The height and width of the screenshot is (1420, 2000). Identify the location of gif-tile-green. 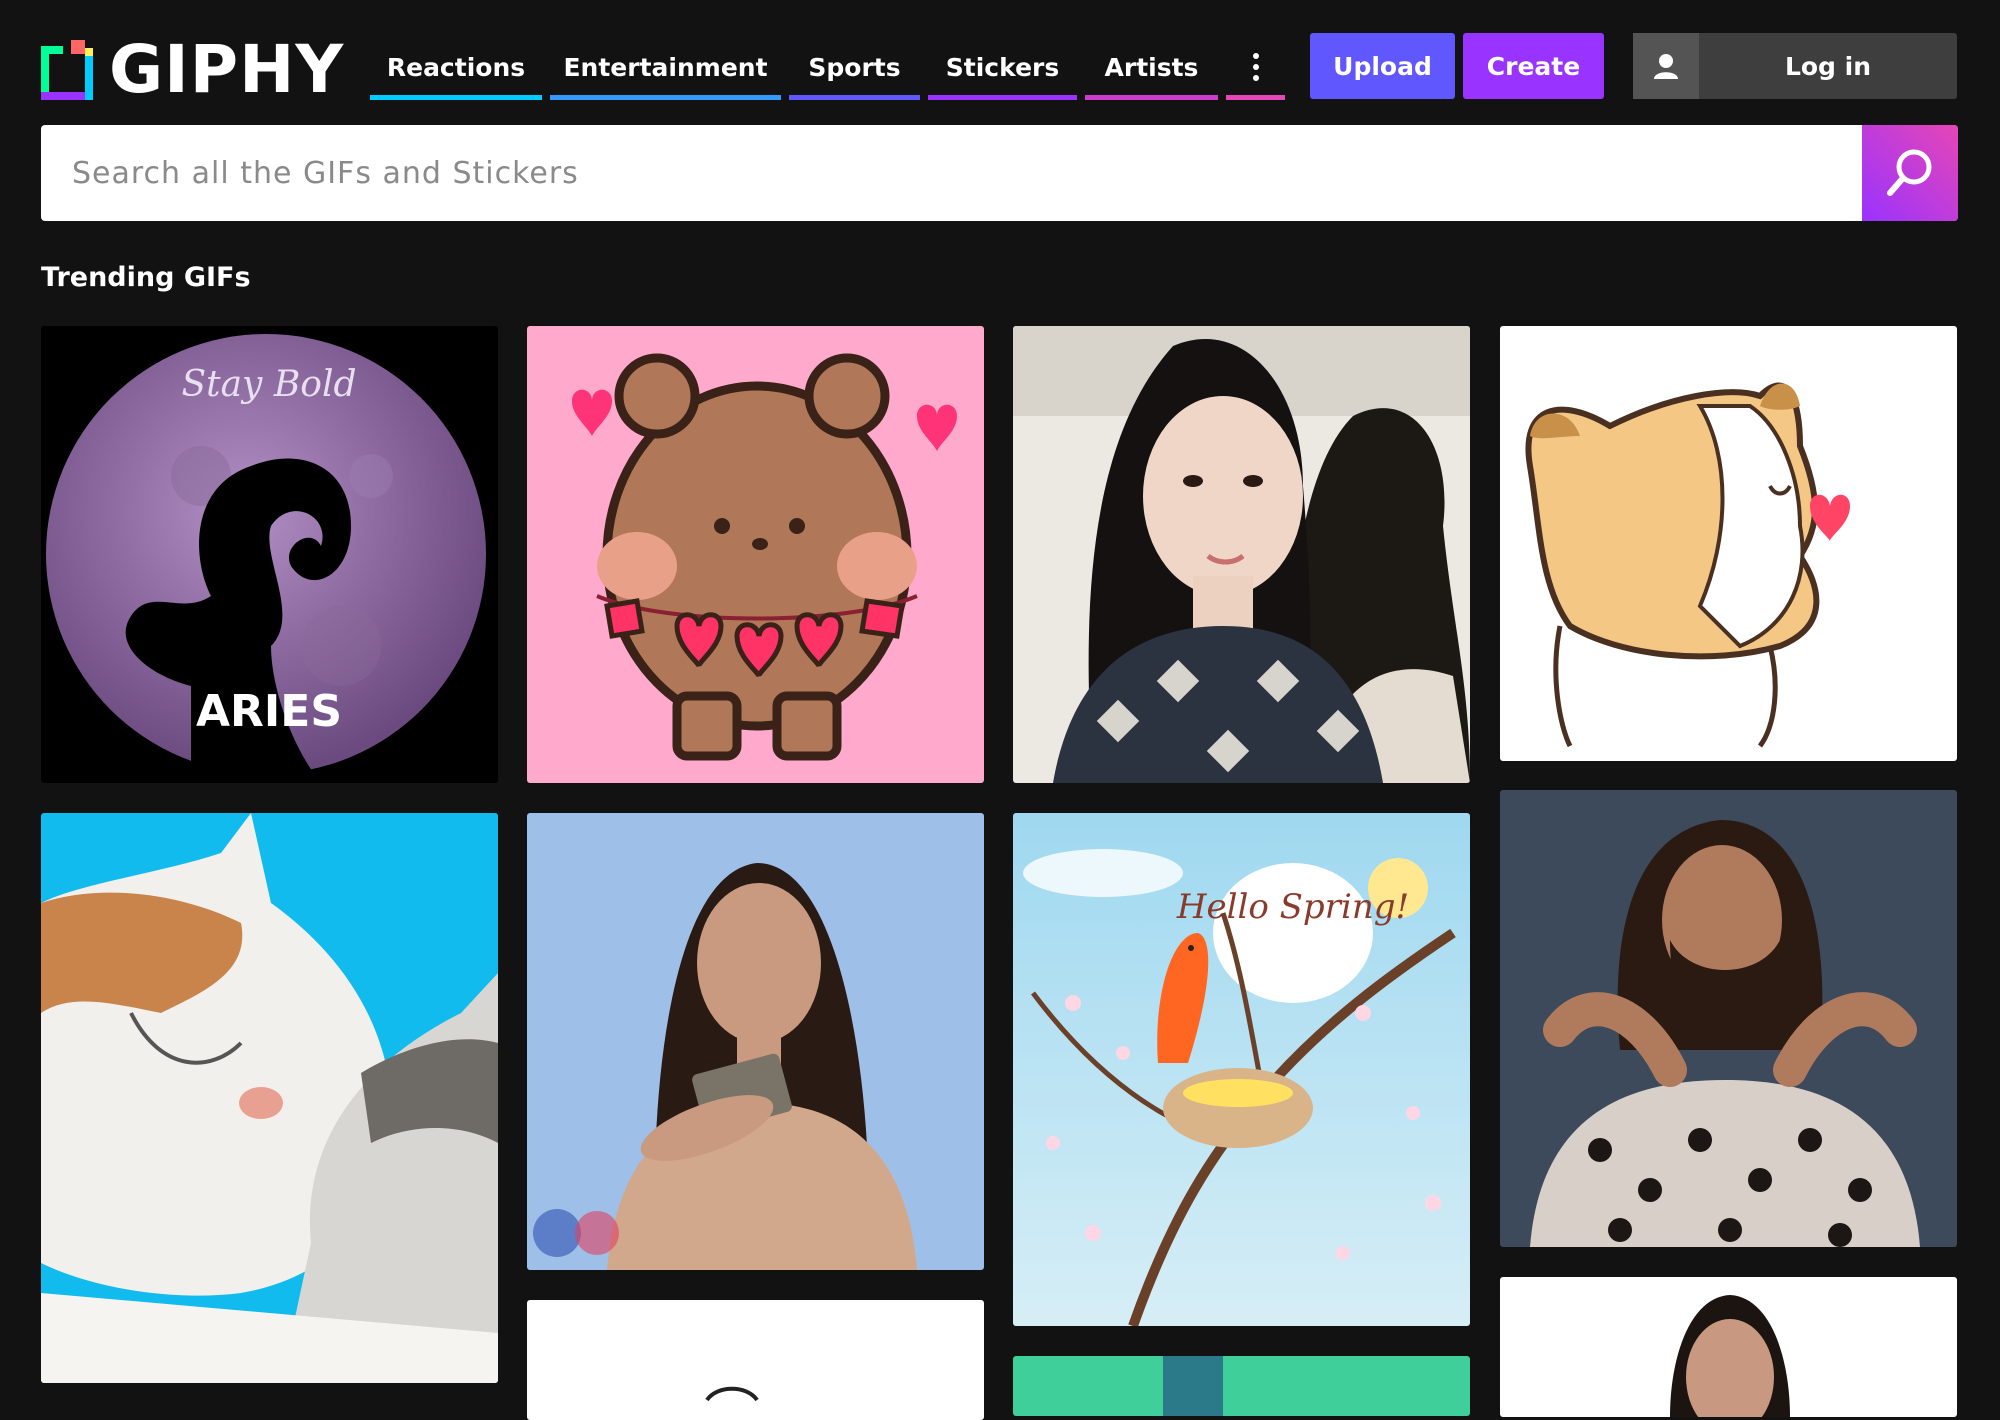
(1241, 1386).